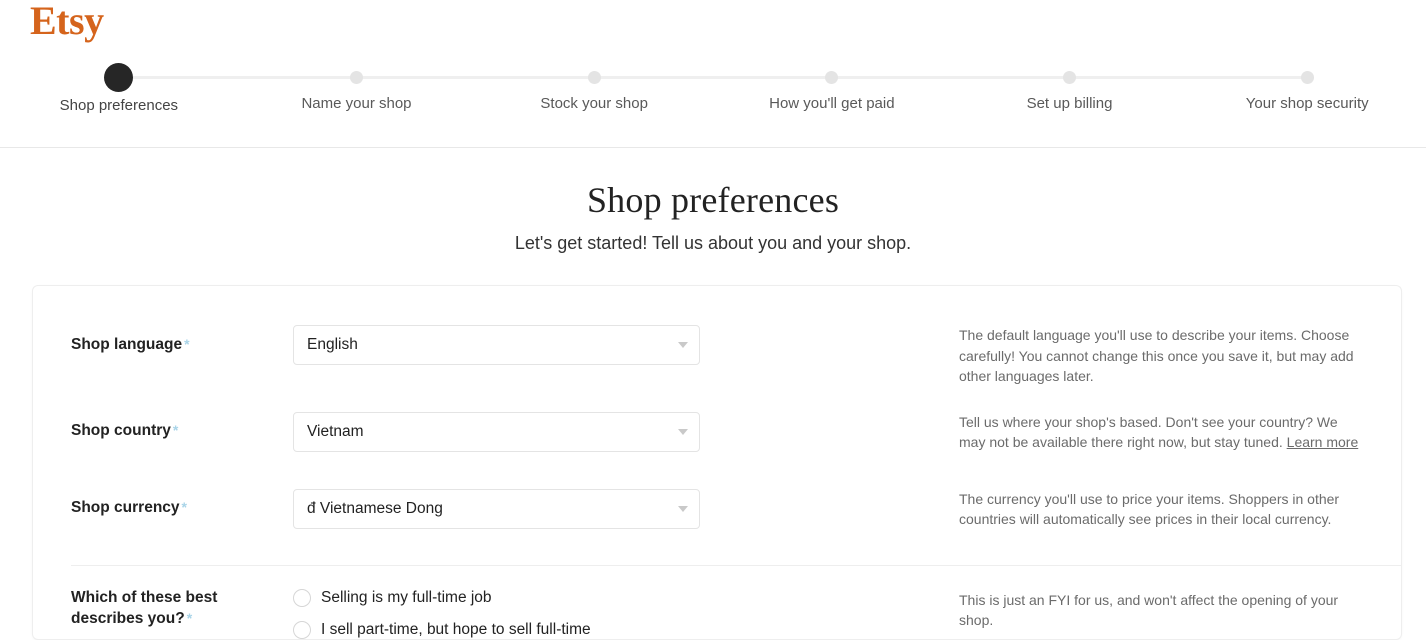 The width and height of the screenshot is (1426, 640). I want to click on step-label: Your shop security, so click(1307, 103).